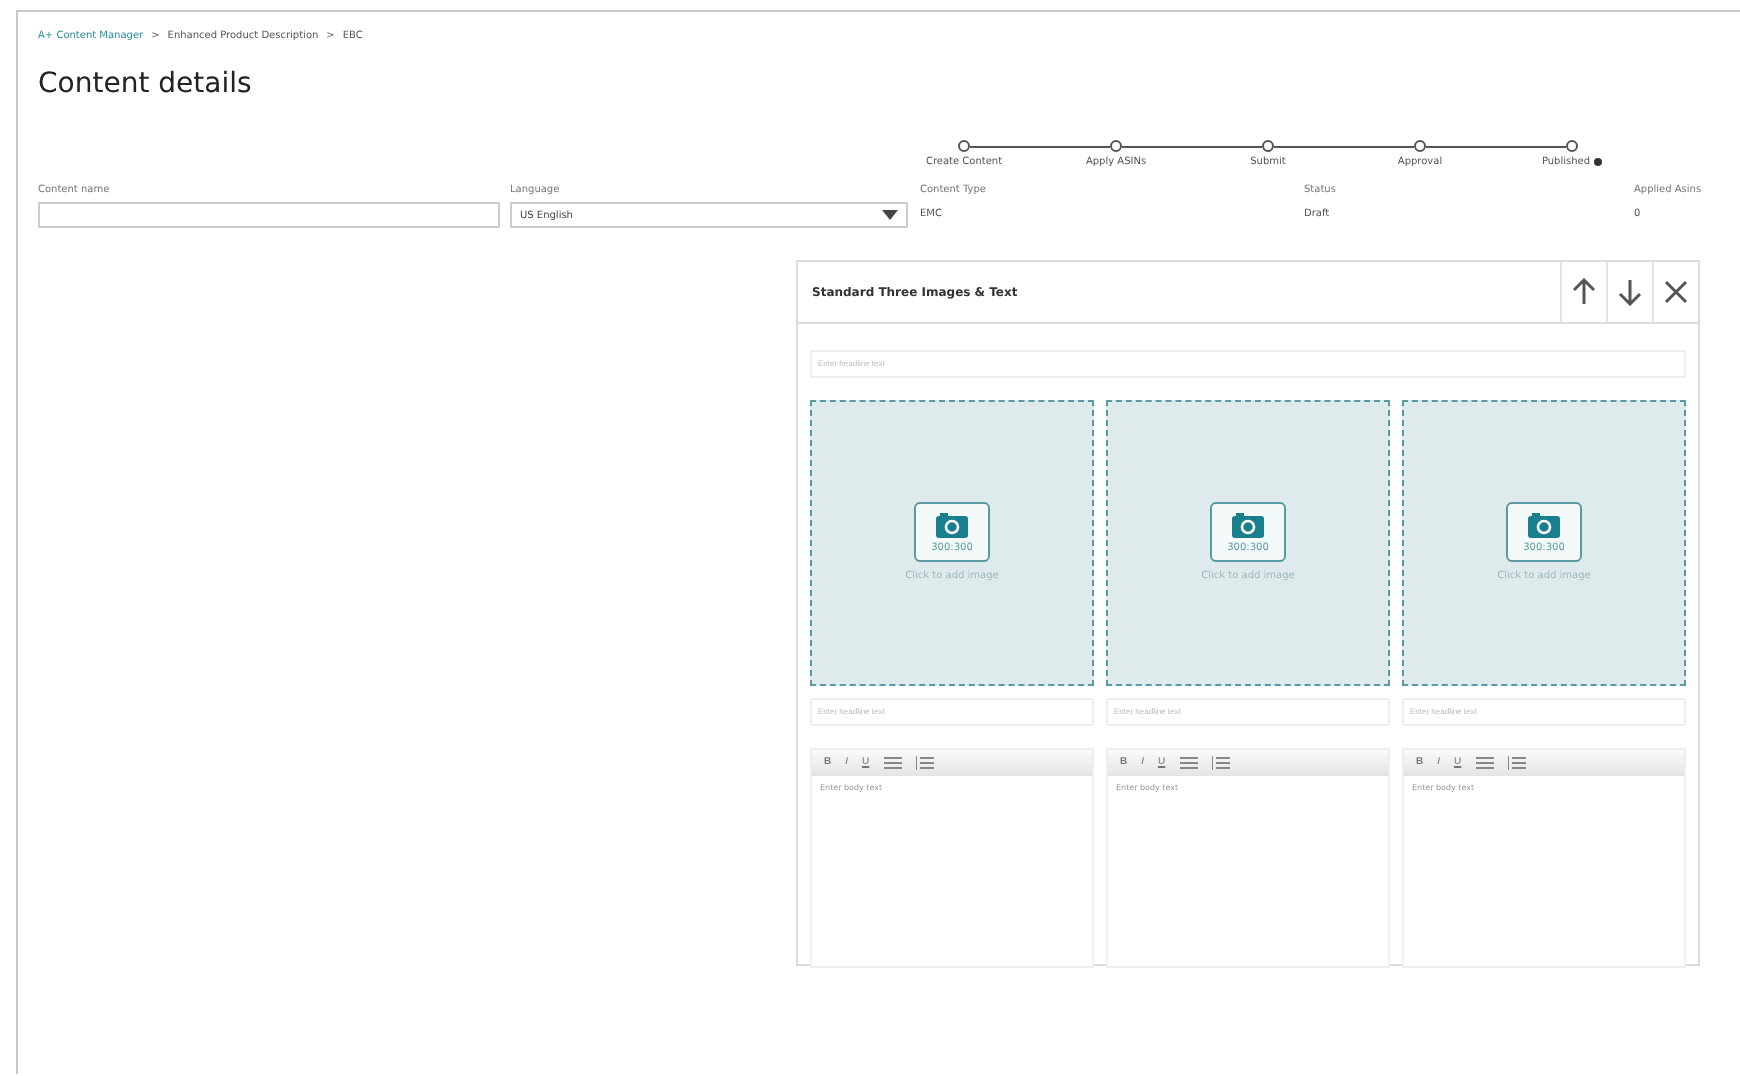  I want to click on content-name-field, so click(269, 215).